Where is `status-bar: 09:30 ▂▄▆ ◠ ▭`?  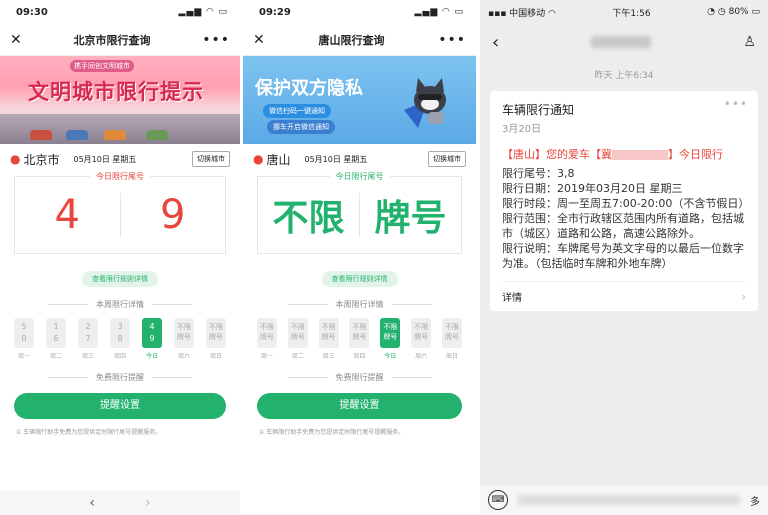
status-bar: 09:30 ▂▄▆ ◠ ▭ is located at coordinates (120, 12).